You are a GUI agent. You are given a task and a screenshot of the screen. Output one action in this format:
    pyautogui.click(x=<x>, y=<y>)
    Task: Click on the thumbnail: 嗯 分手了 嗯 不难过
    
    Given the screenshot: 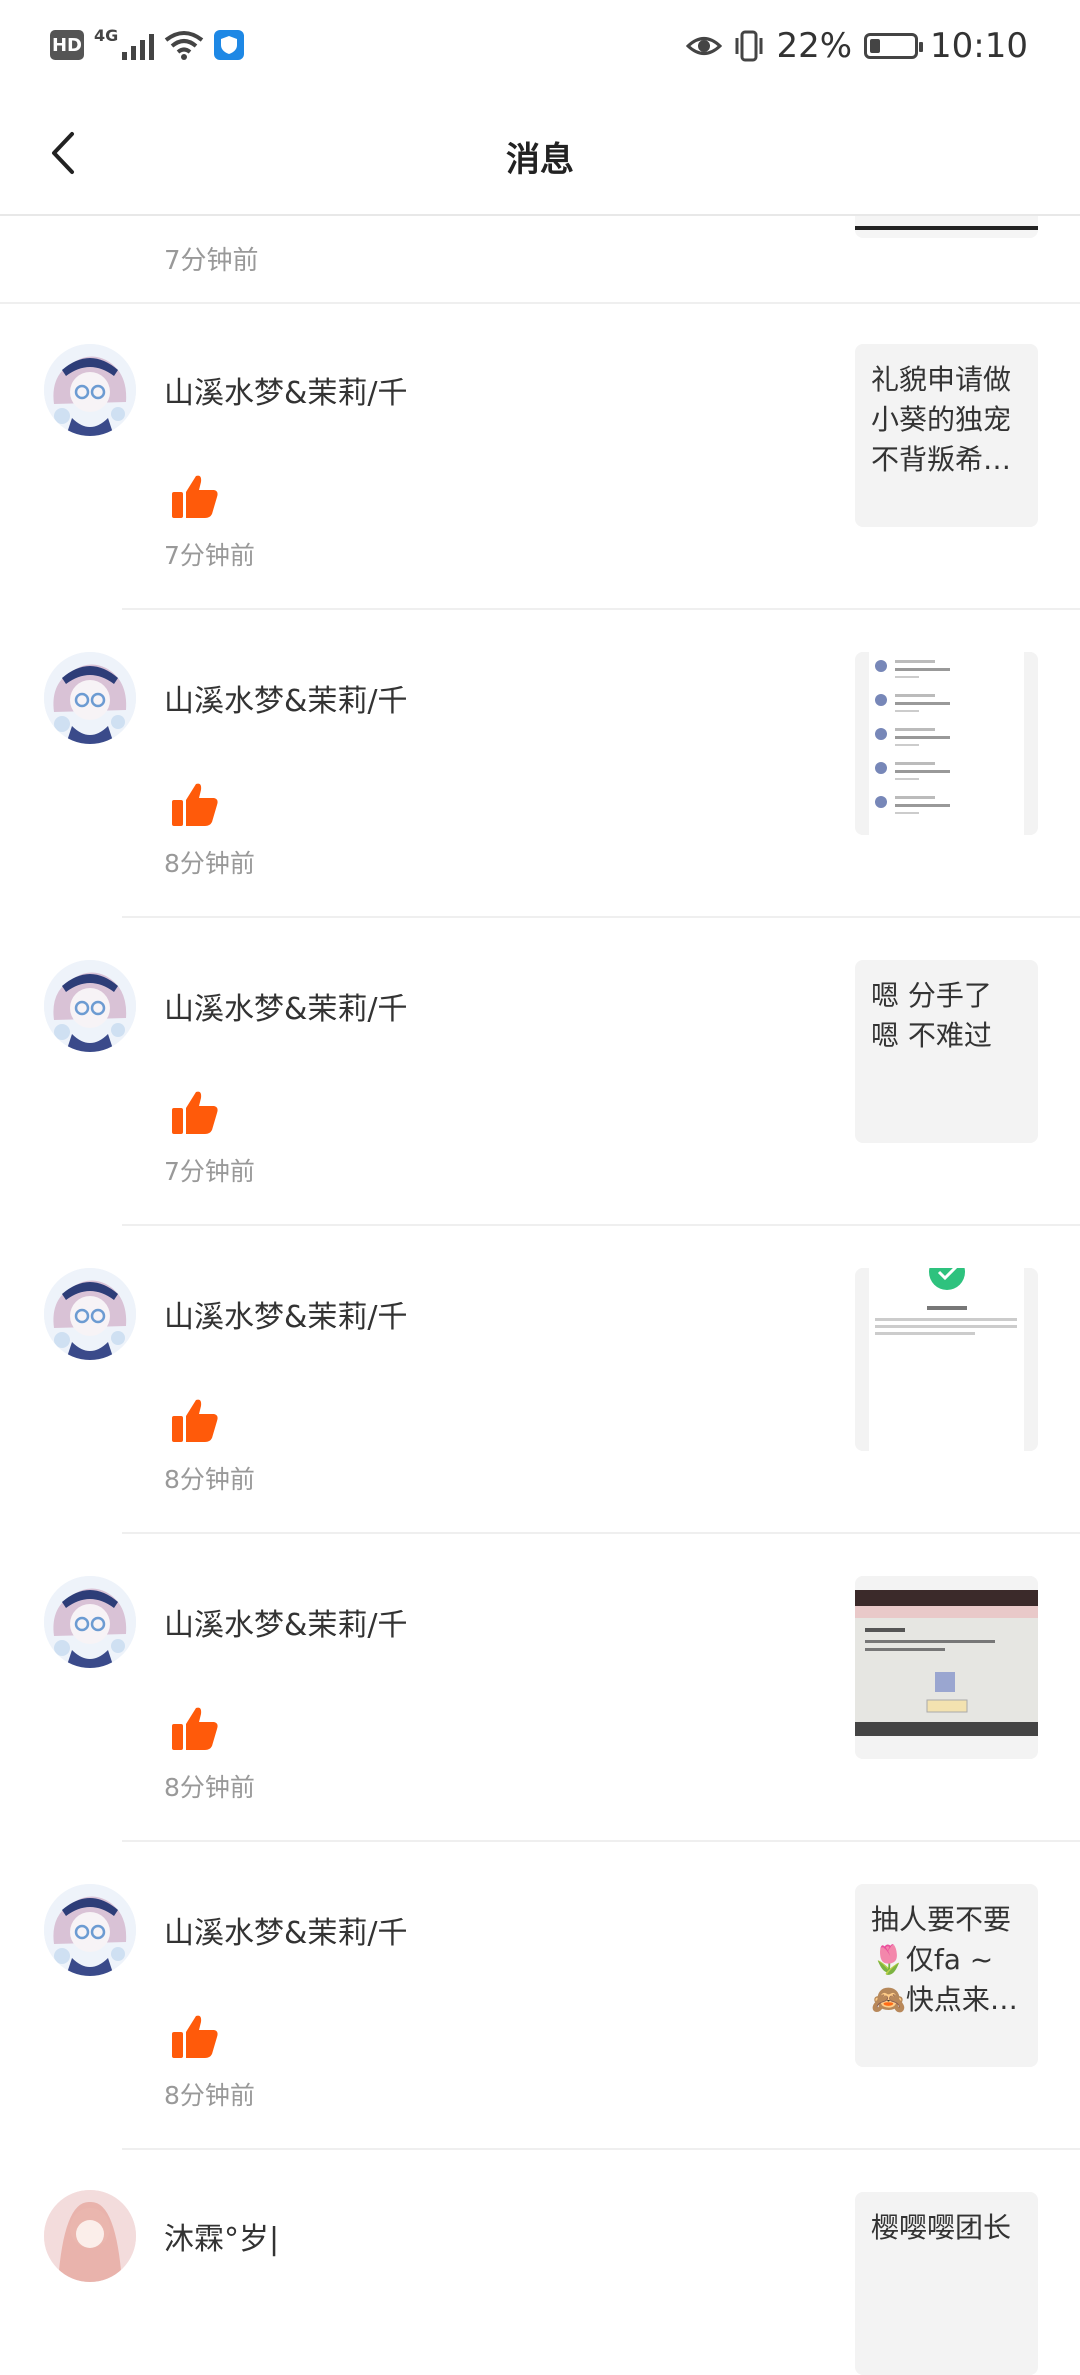 What is the action you would take?
    pyautogui.click(x=946, y=1051)
    